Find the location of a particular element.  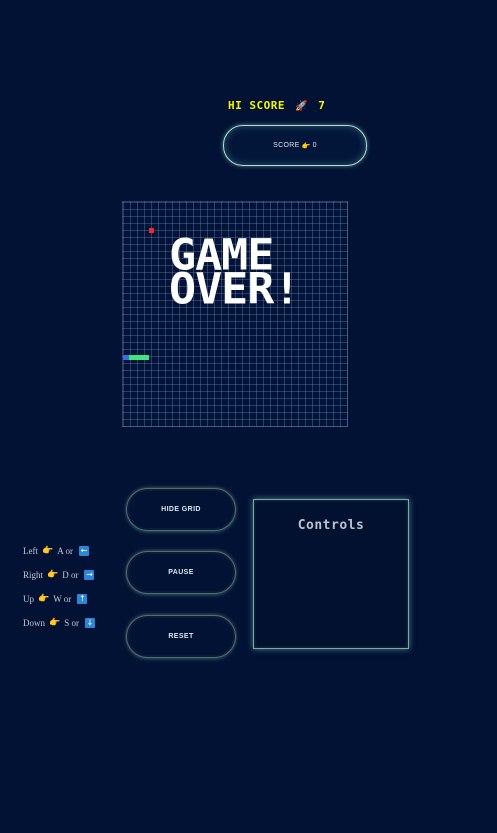

arrow-down-icon: ↓ is located at coordinates (89, 622).